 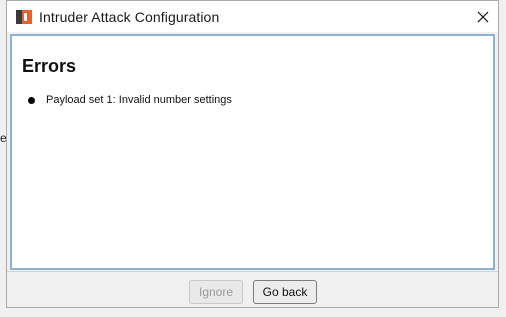 I want to click on close-button, so click(x=483, y=16).